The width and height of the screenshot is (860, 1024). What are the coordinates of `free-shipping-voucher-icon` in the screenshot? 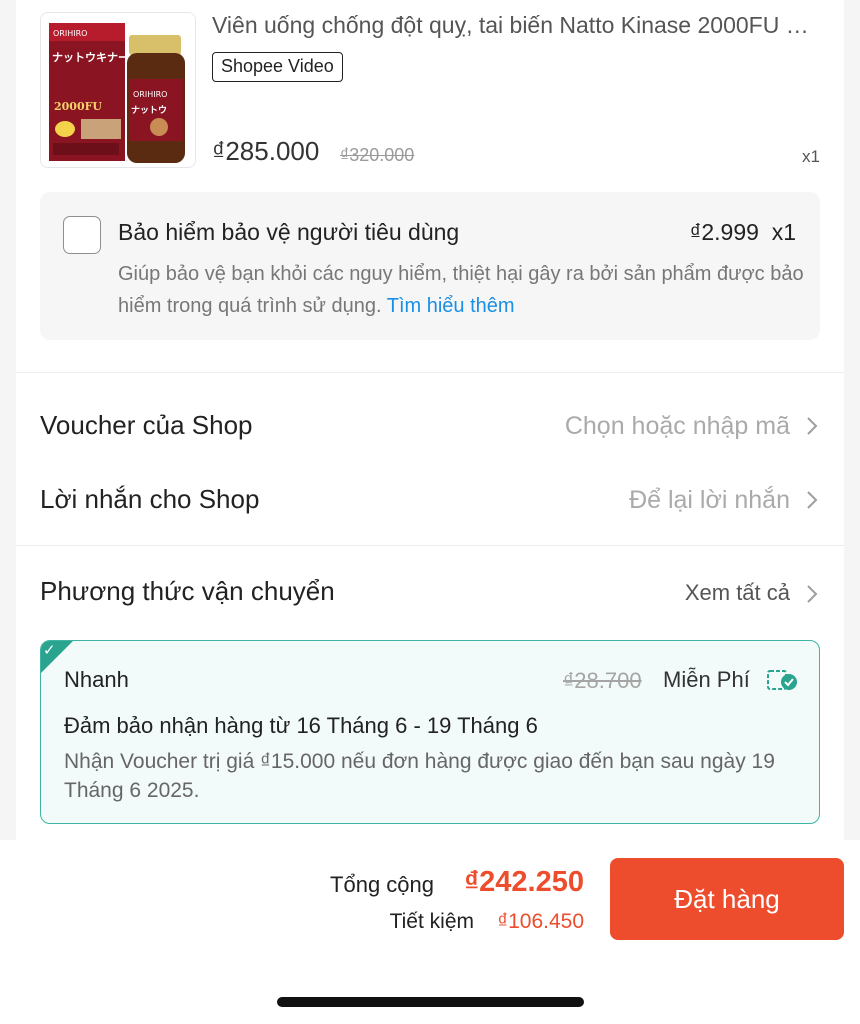 It's located at (782, 680).